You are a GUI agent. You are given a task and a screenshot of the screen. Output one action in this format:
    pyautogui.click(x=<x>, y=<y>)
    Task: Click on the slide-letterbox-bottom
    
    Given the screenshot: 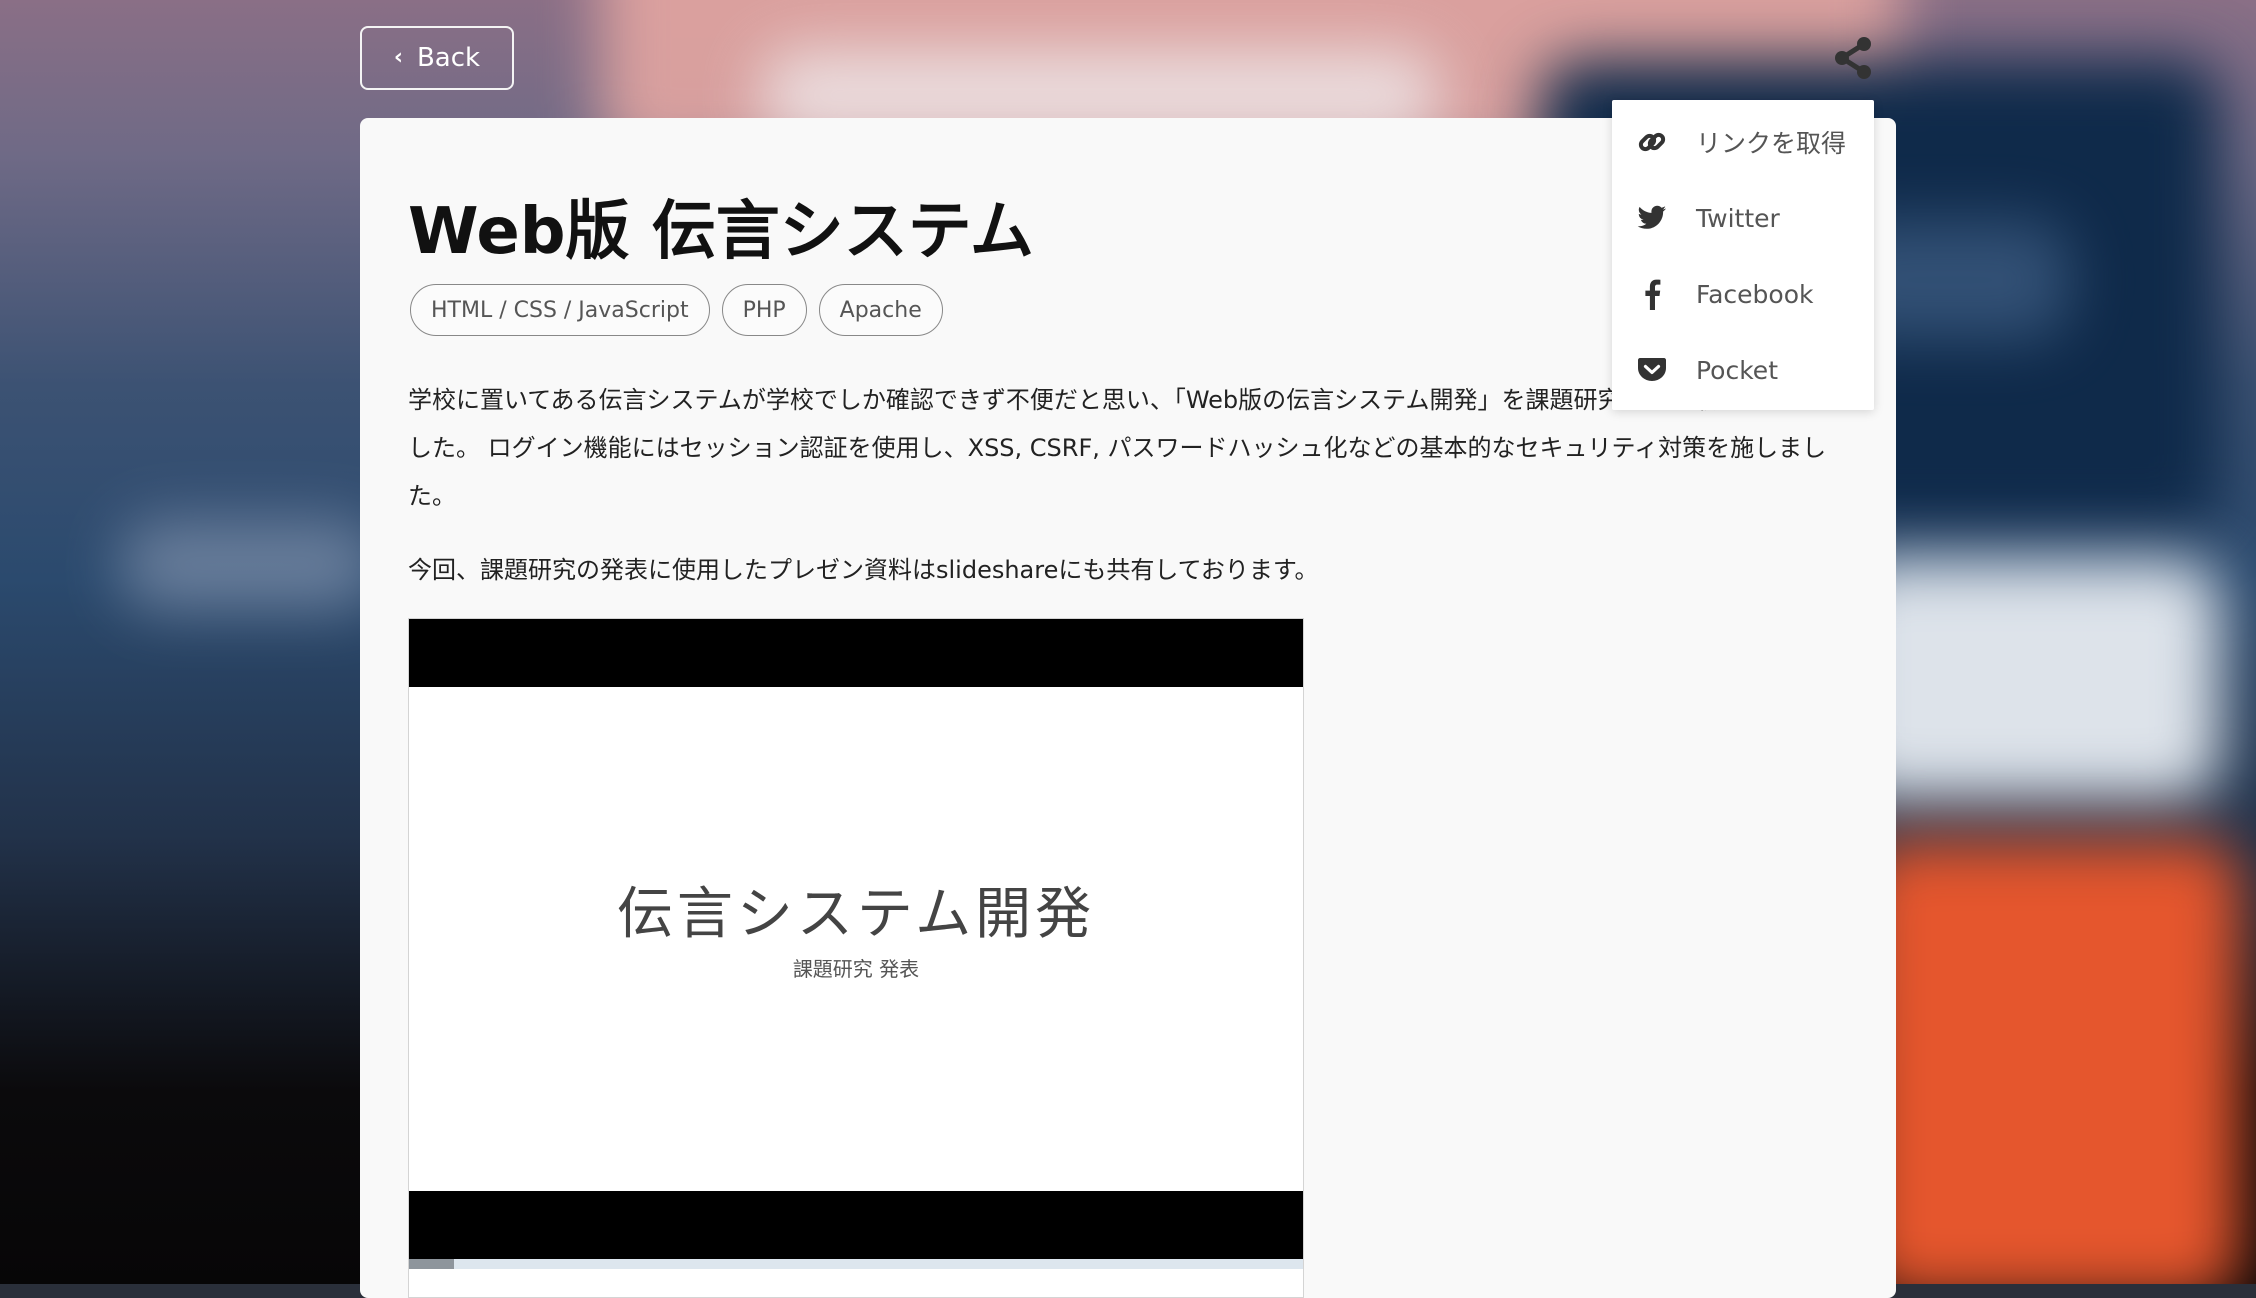 What is the action you would take?
    pyautogui.click(x=856, y=1225)
    